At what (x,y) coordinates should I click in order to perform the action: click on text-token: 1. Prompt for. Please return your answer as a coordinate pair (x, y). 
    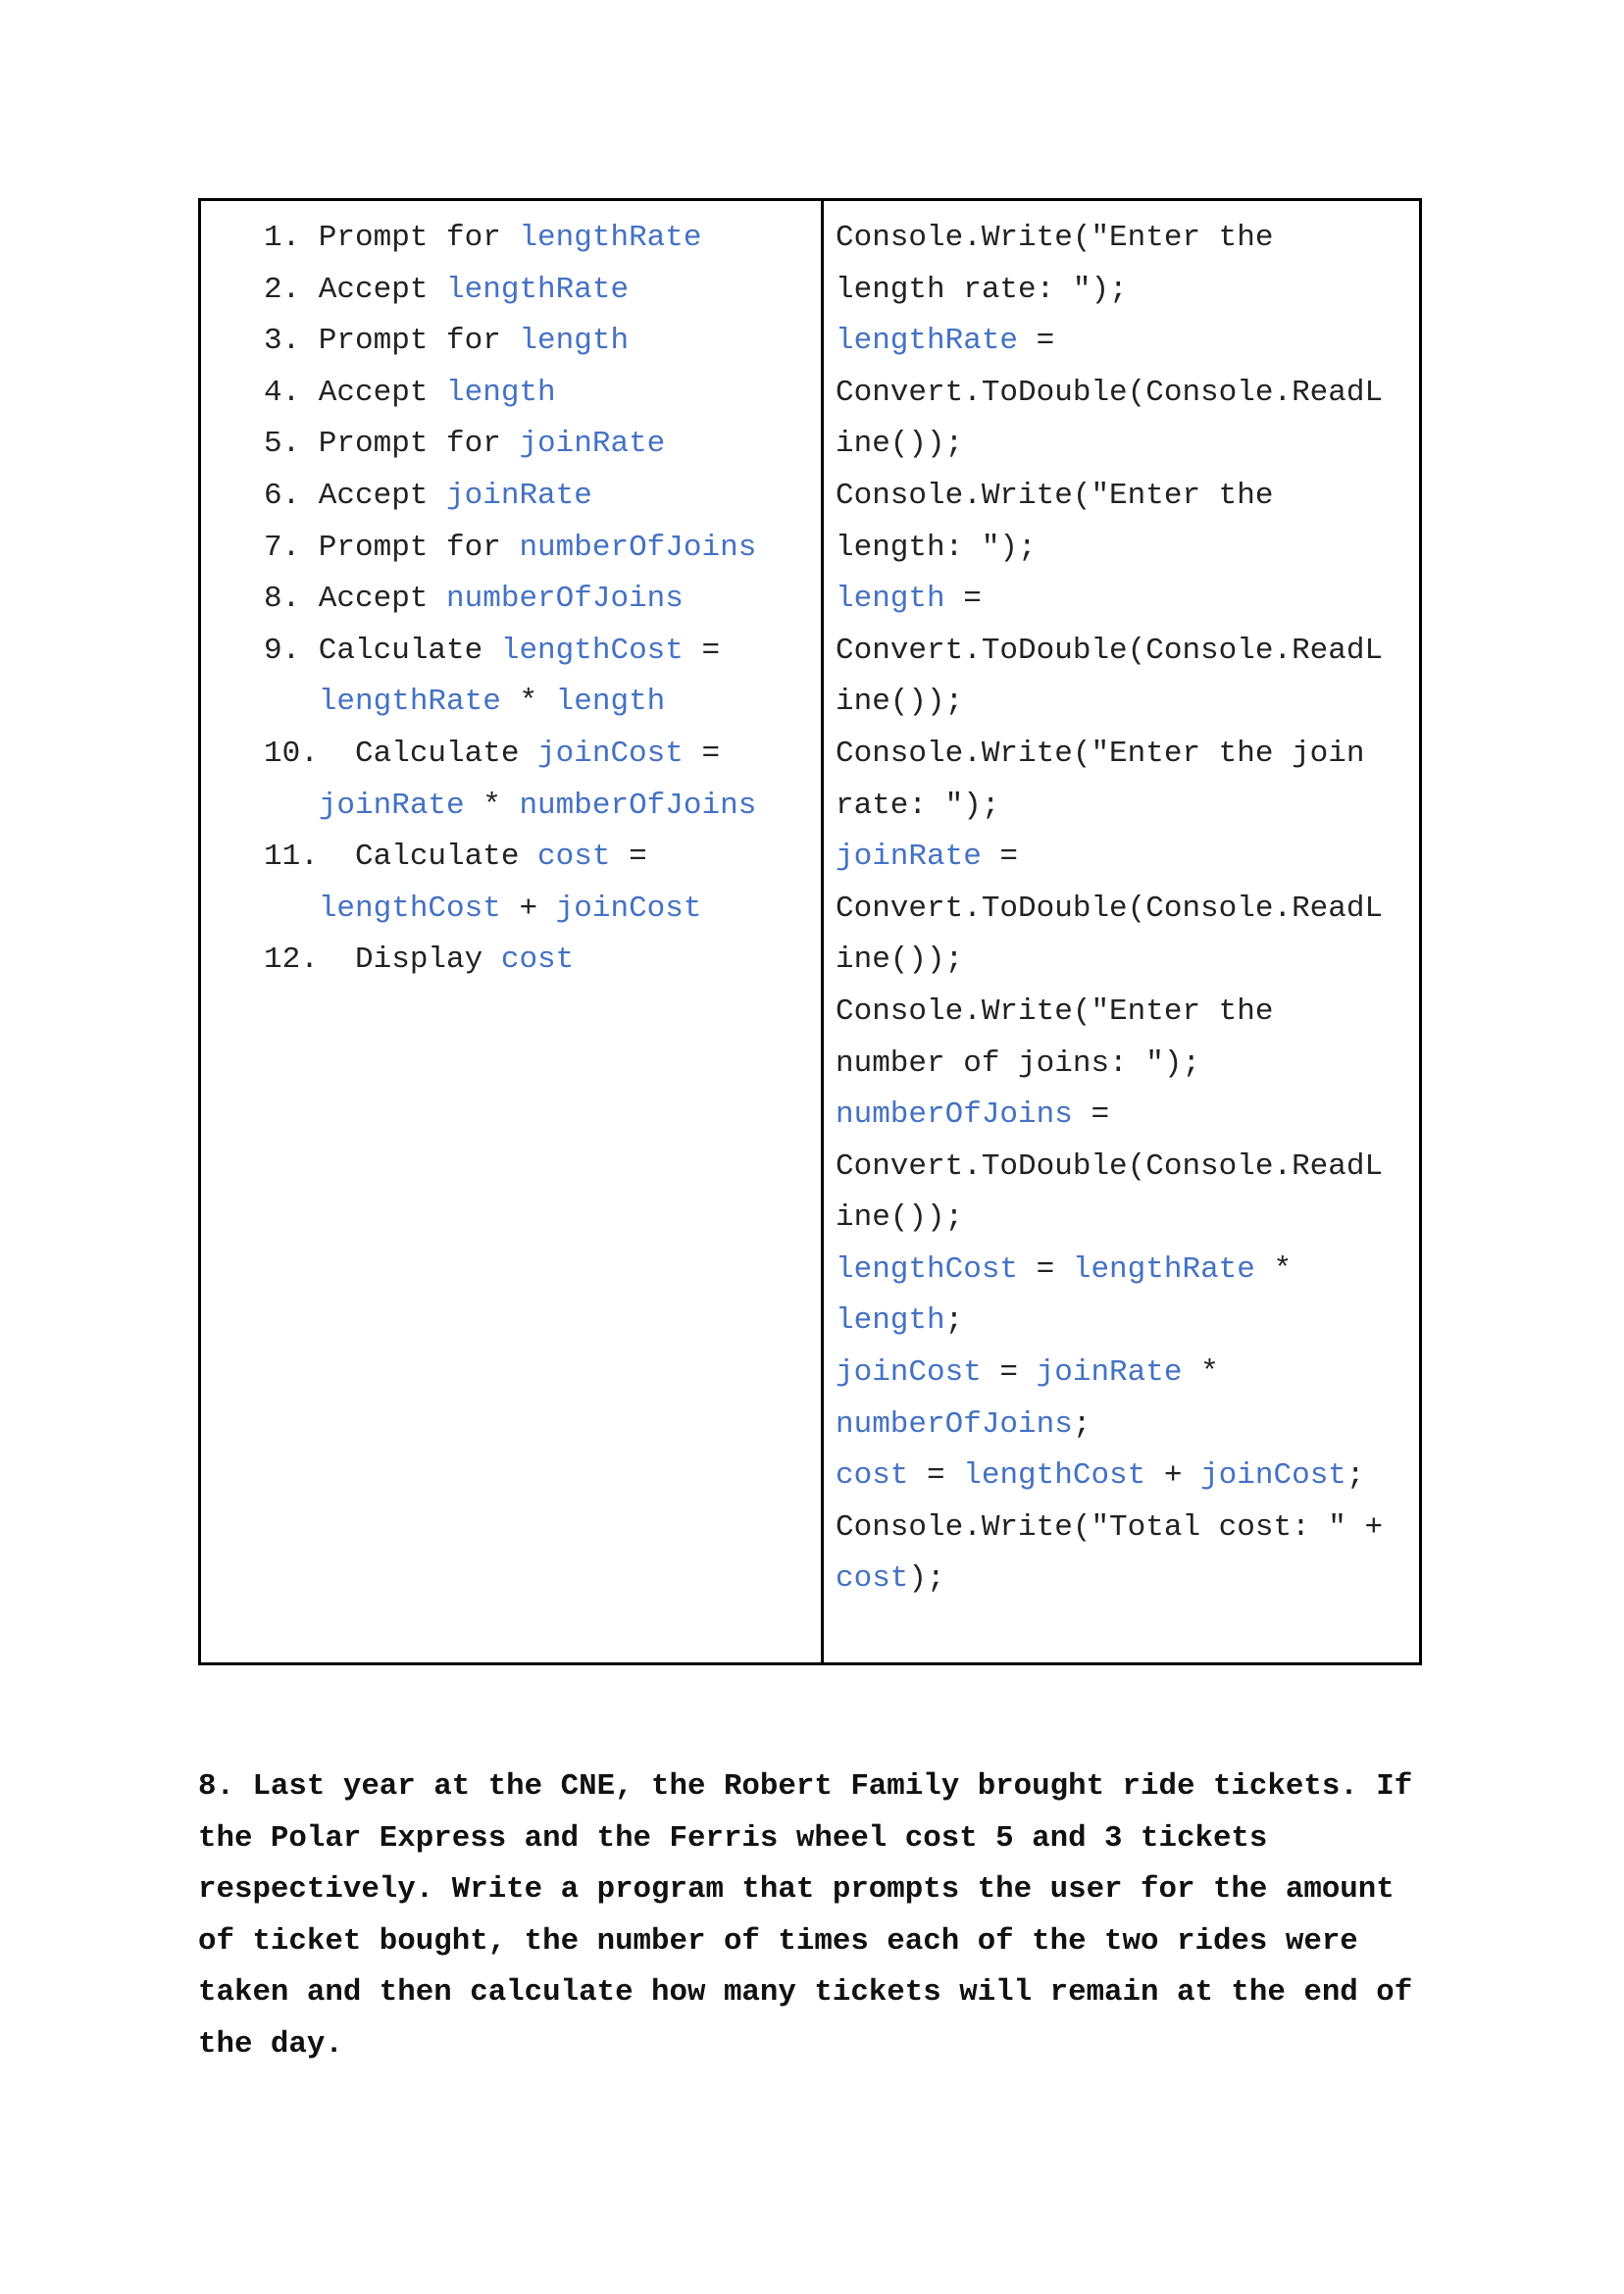
    Looking at the image, I should click on (392, 238).